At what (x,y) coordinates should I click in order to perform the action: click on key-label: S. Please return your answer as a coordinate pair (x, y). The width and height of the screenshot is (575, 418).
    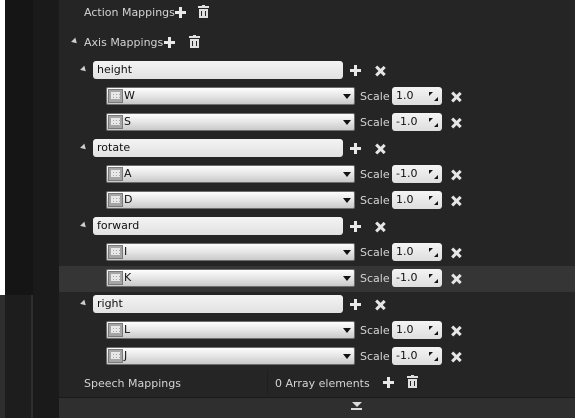
    Looking at the image, I should click on (127, 121).